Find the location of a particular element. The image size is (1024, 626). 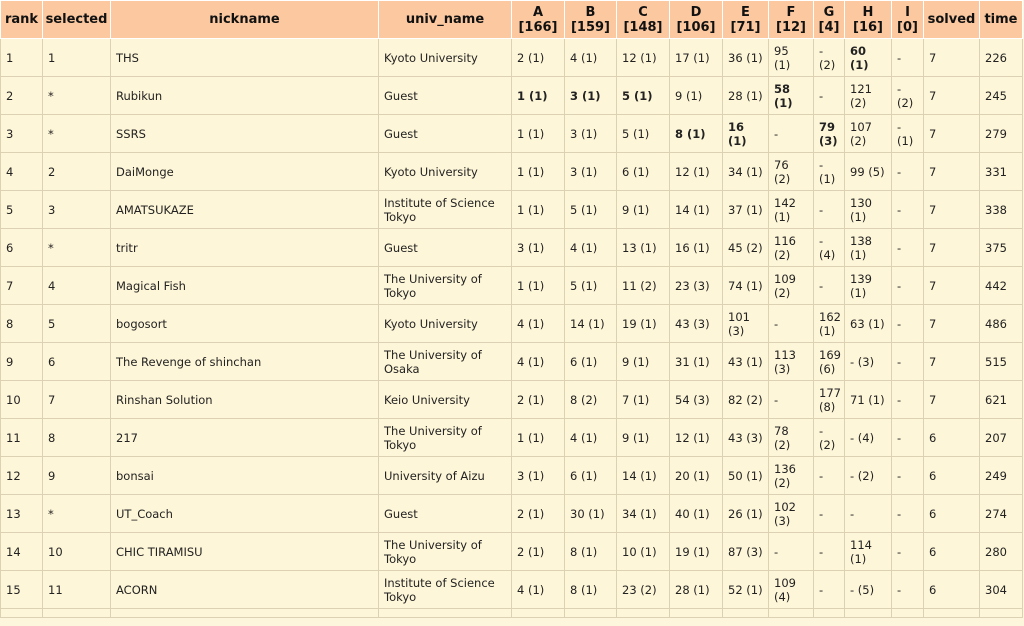

cell-problem-h: 60 (1) is located at coordinates (868, 57).